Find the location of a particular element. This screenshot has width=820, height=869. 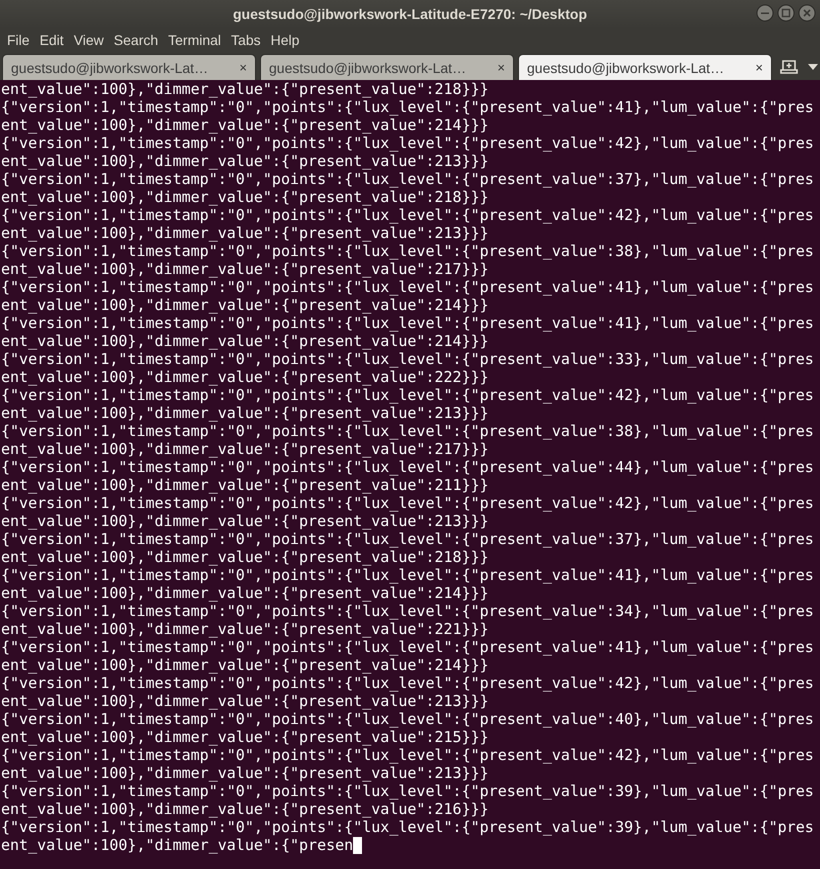

menu-item: File is located at coordinates (18, 40).